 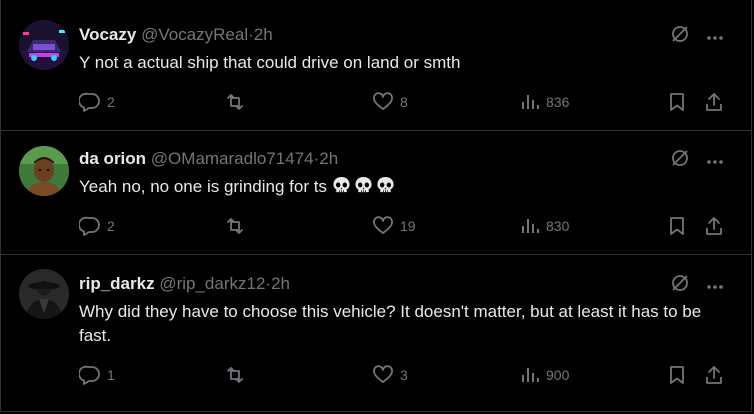 What do you see at coordinates (558, 226) in the screenshot?
I see `view-count: 830` at bounding box center [558, 226].